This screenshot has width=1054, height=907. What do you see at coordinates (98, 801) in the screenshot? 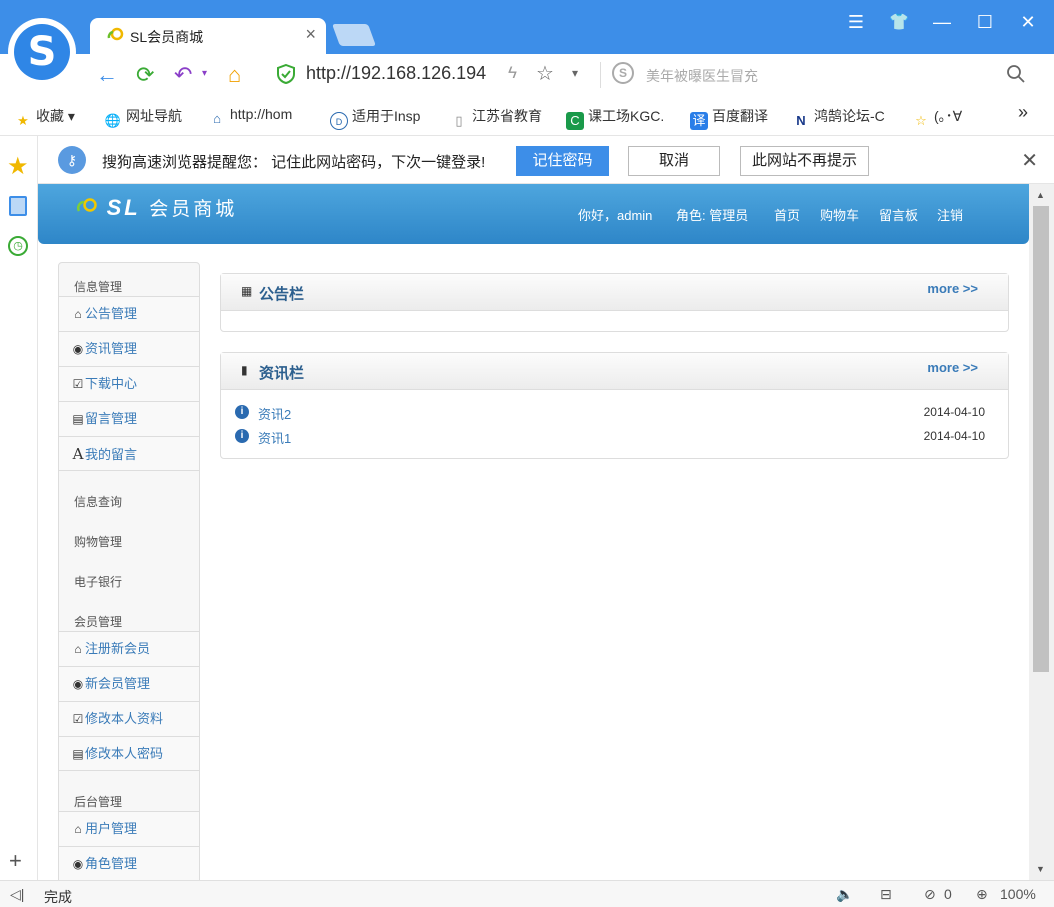
I see `menu-group-admin: 后台管理` at bounding box center [98, 801].